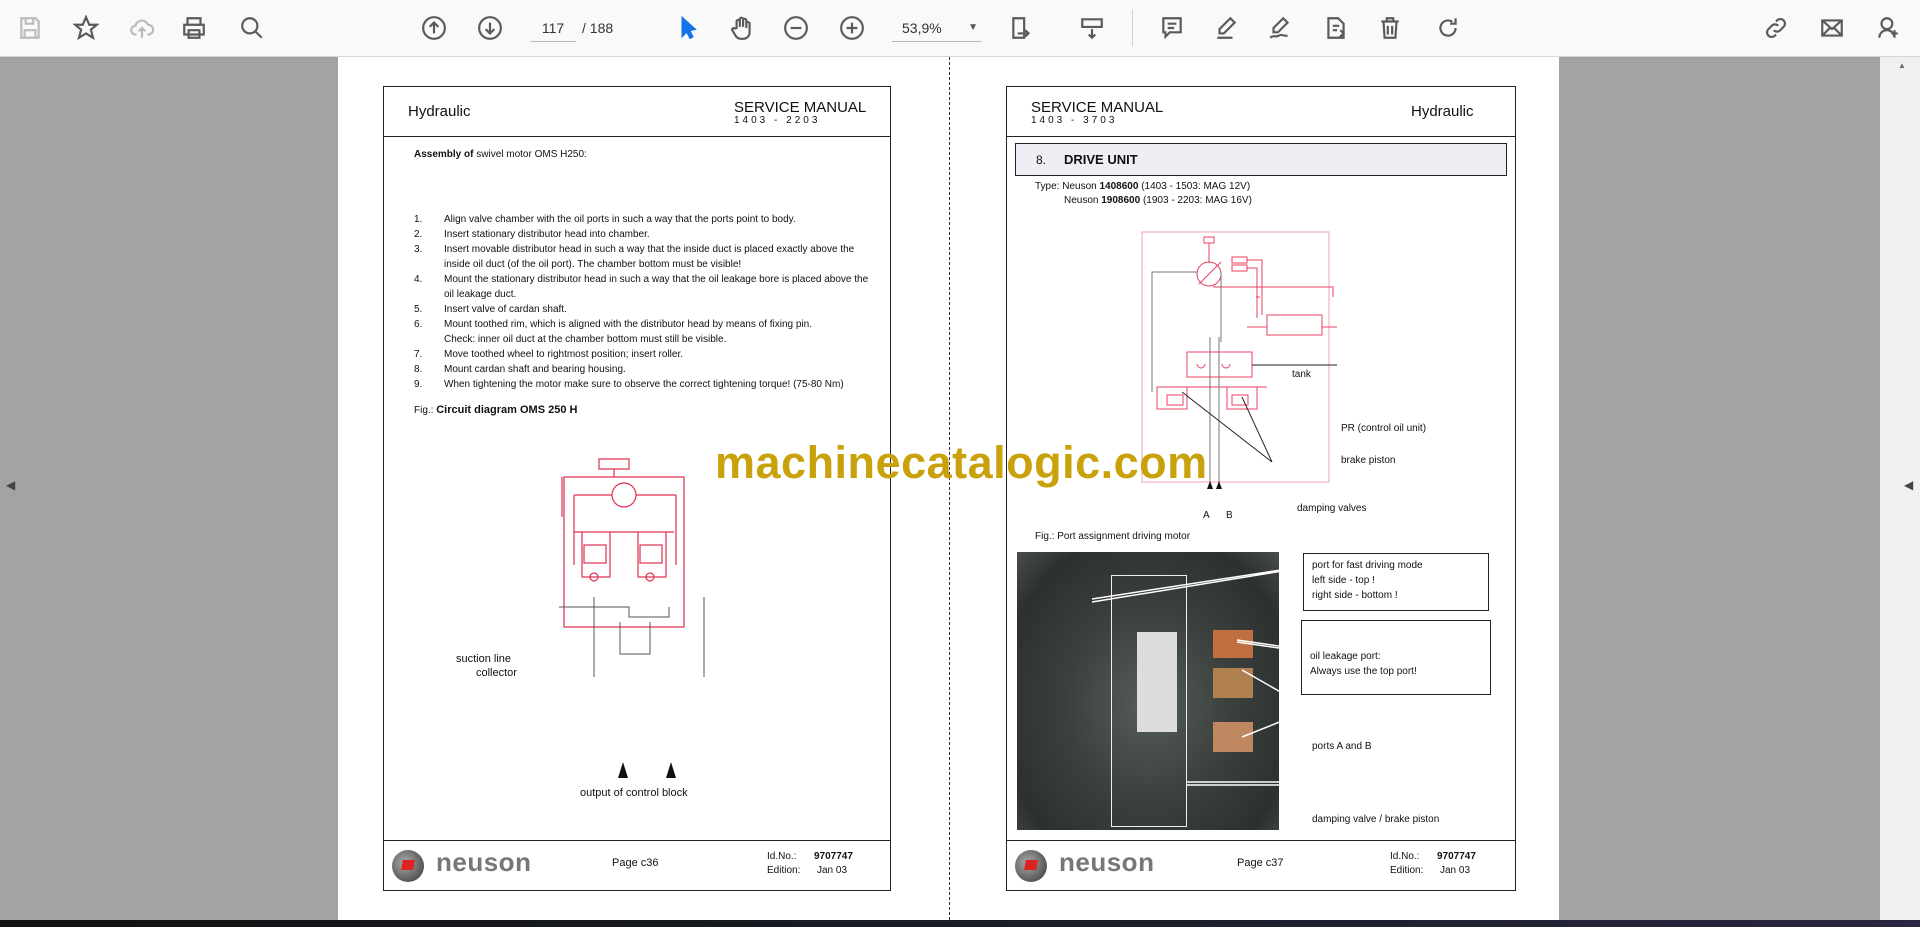 This screenshot has height=927, width=1920. What do you see at coordinates (742, 28) in the screenshot?
I see `hand-pan-icon` at bounding box center [742, 28].